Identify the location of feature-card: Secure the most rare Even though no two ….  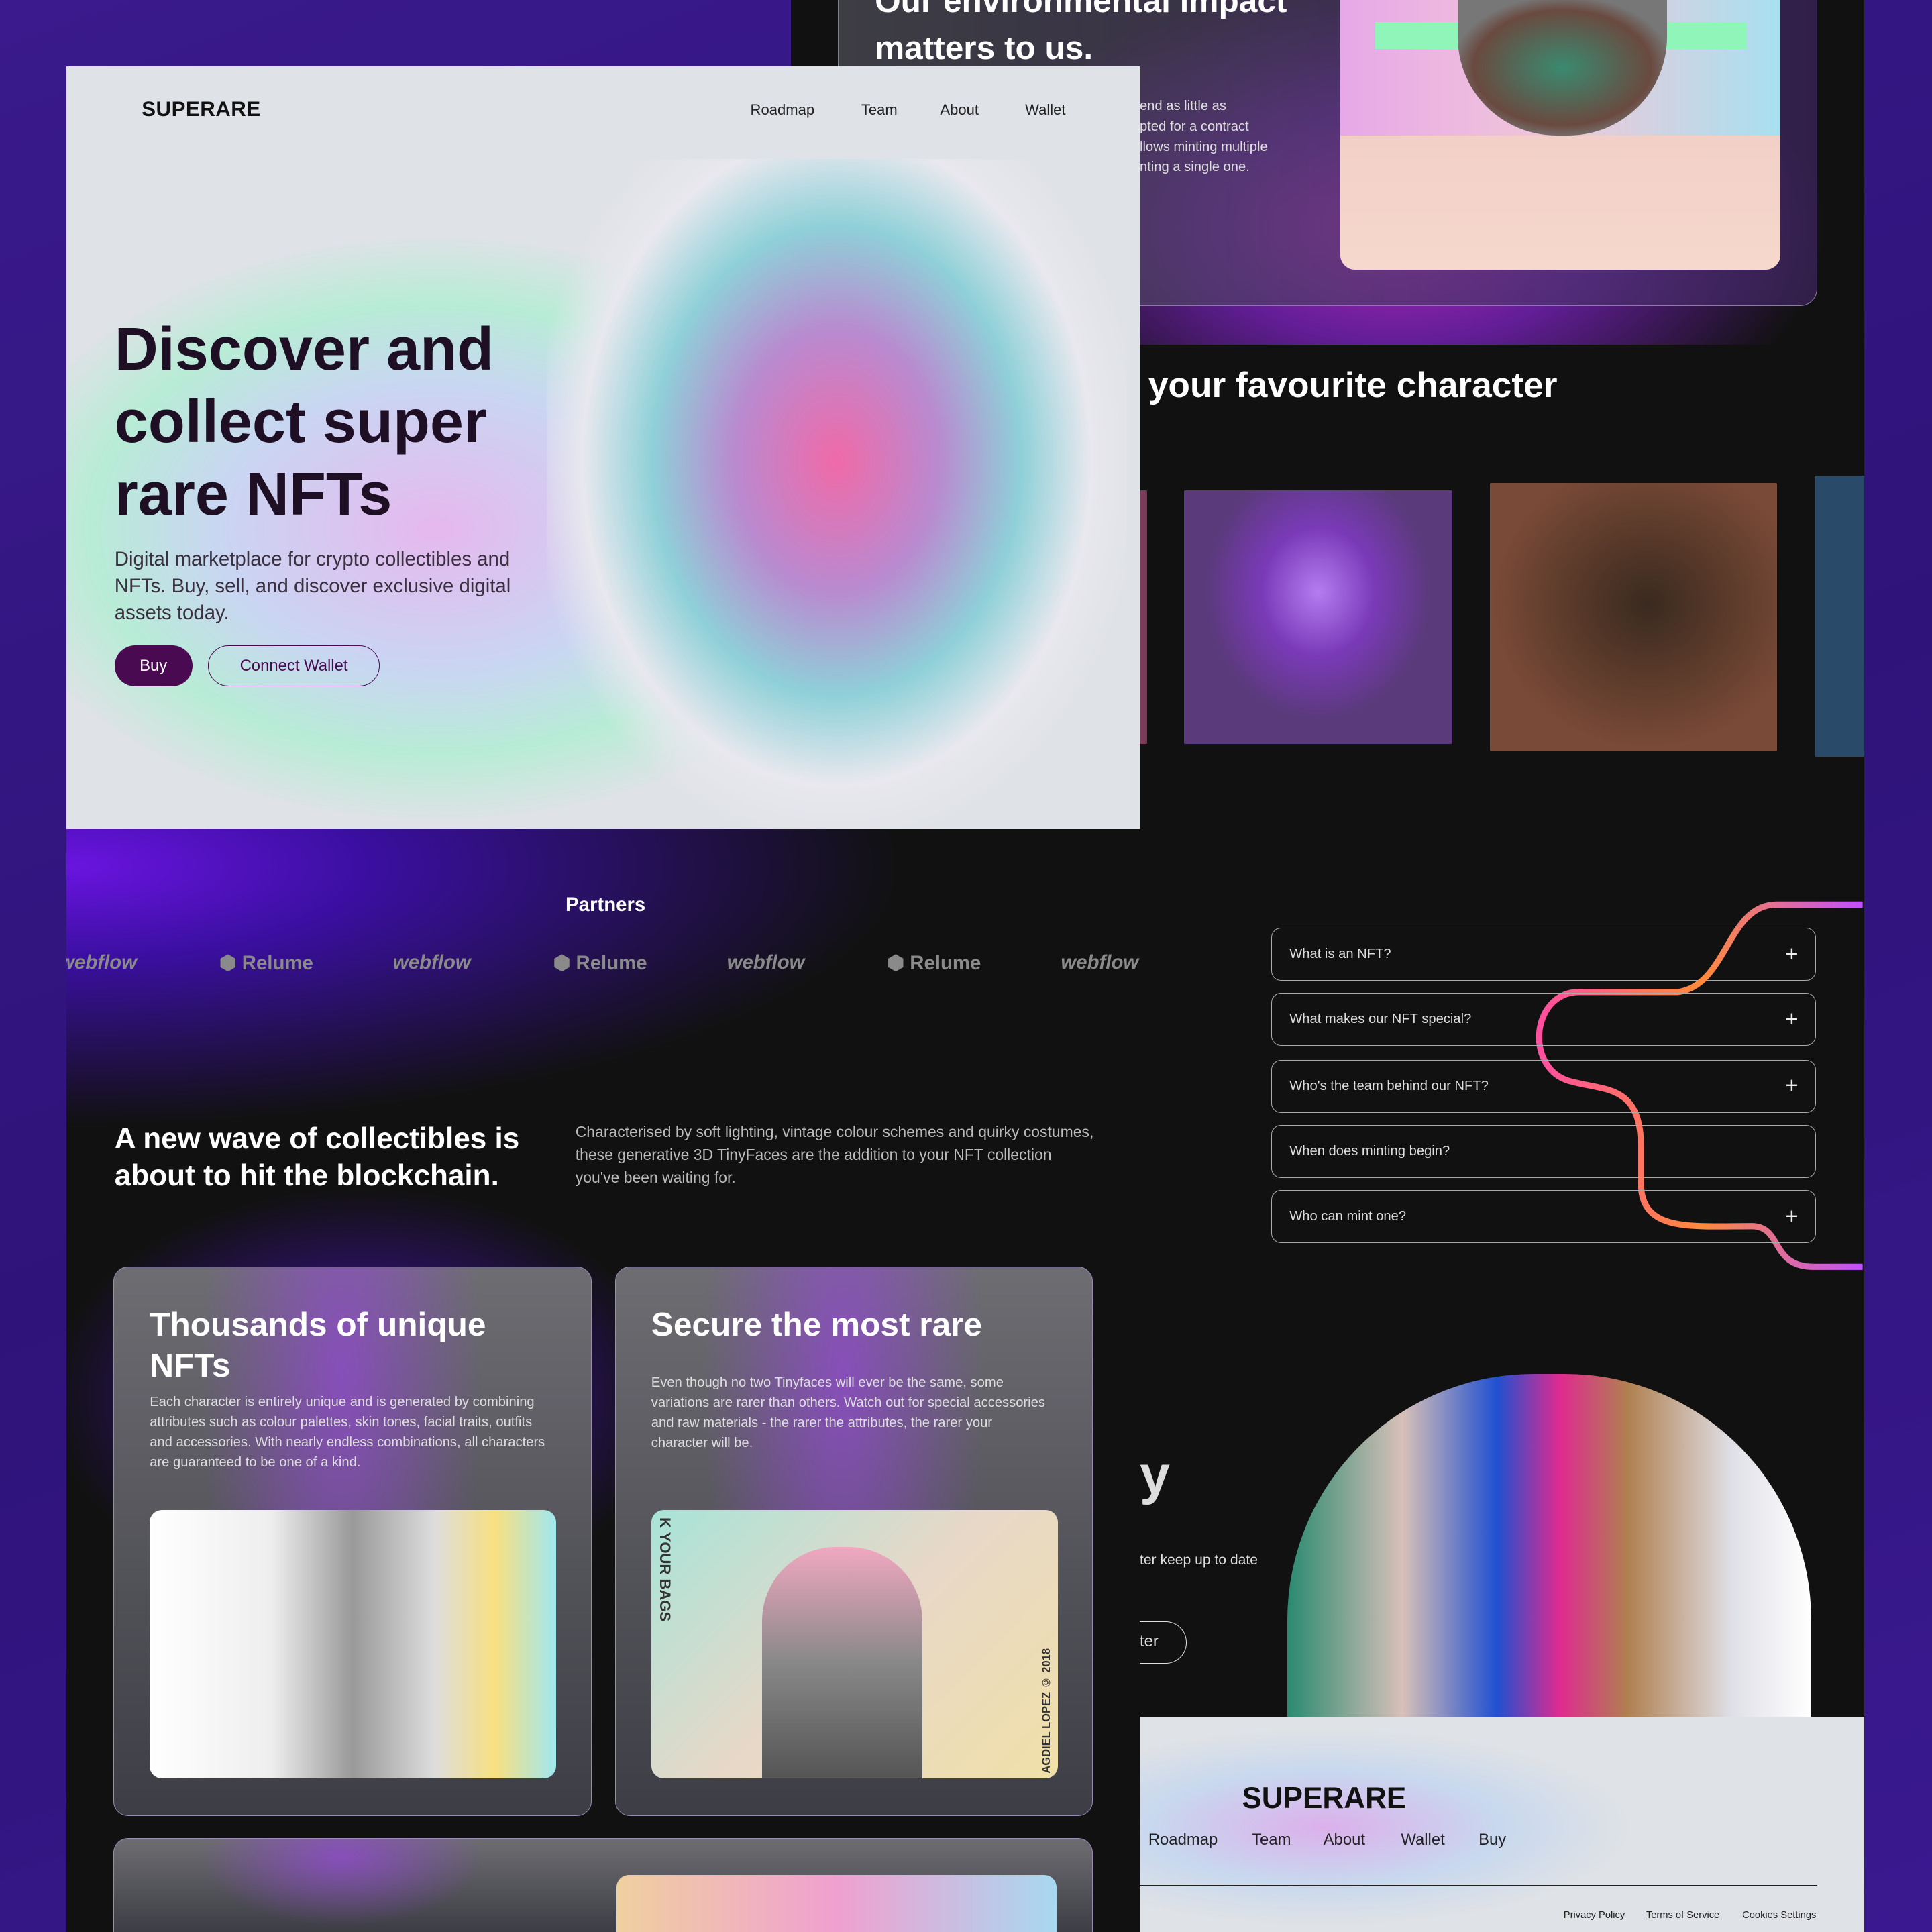
(853, 1542).